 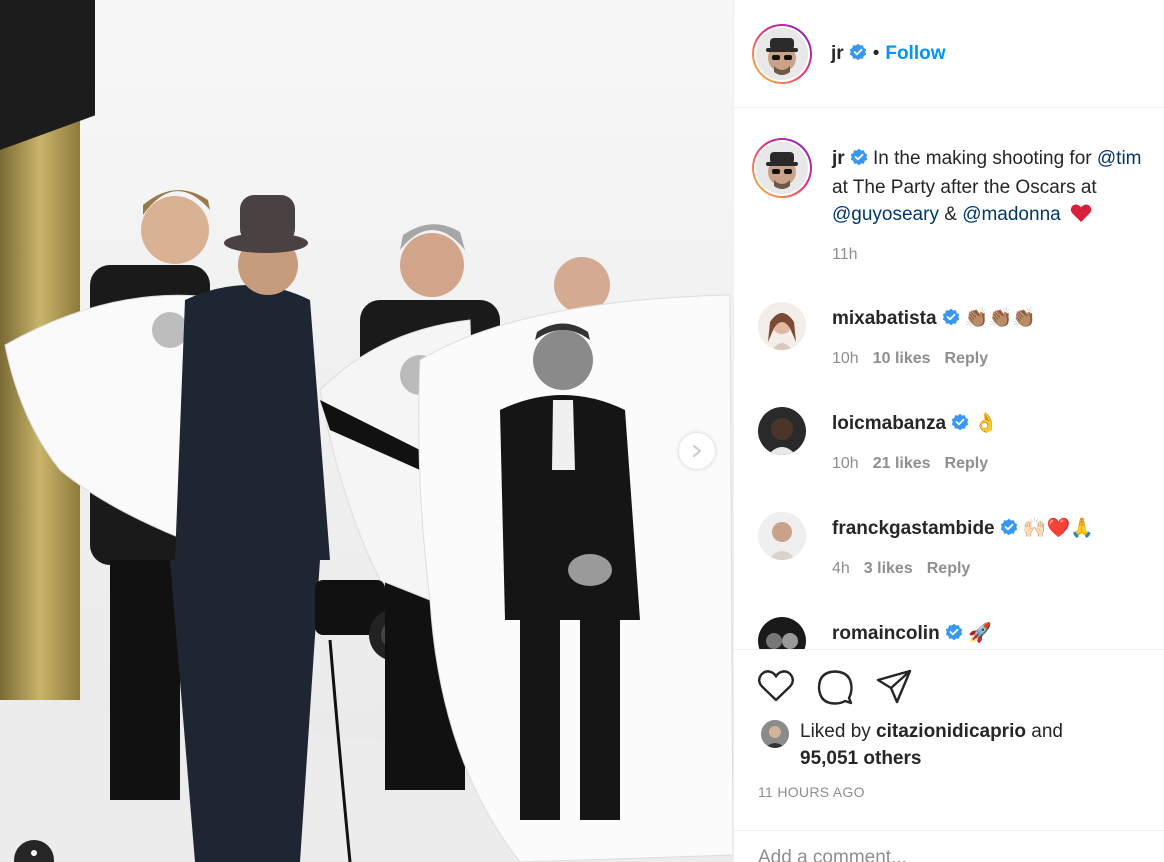 What do you see at coordinates (915, 53) in the screenshot?
I see `follow-button: Follow` at bounding box center [915, 53].